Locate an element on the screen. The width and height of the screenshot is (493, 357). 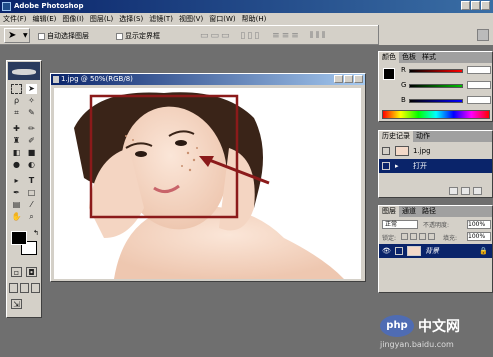
align-buttons: ▭▭▭ ▯▯▯ ≡≡≡ ⦀⦀⦀ is located at coordinates (264, 36).